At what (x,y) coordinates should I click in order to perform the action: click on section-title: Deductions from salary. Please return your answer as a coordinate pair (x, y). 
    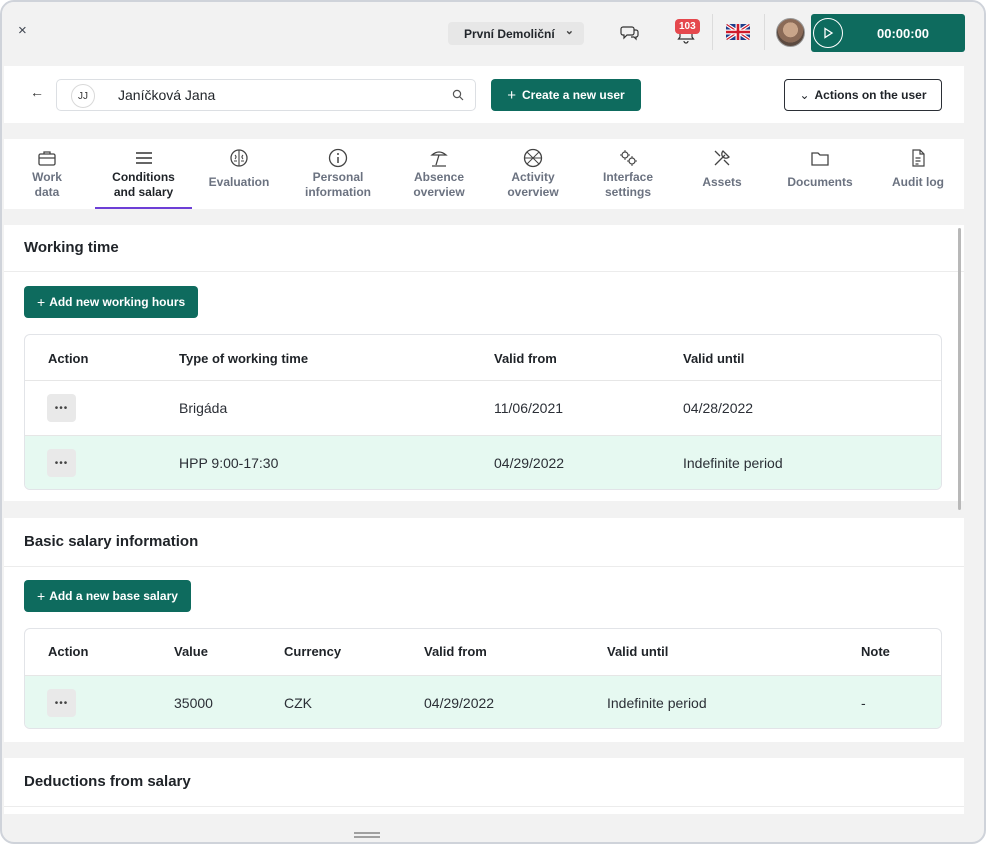
    Looking at the image, I should click on (107, 781).